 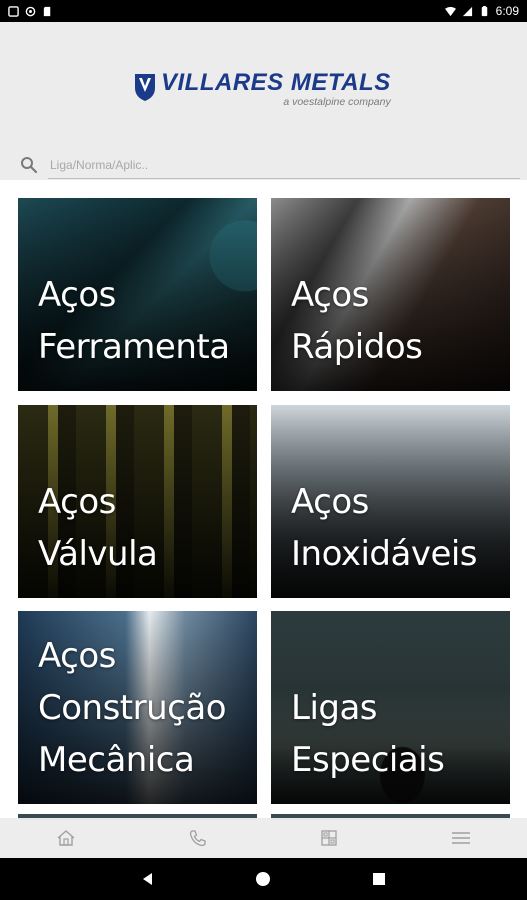 I want to click on sd-card-icon, so click(x=47, y=11).